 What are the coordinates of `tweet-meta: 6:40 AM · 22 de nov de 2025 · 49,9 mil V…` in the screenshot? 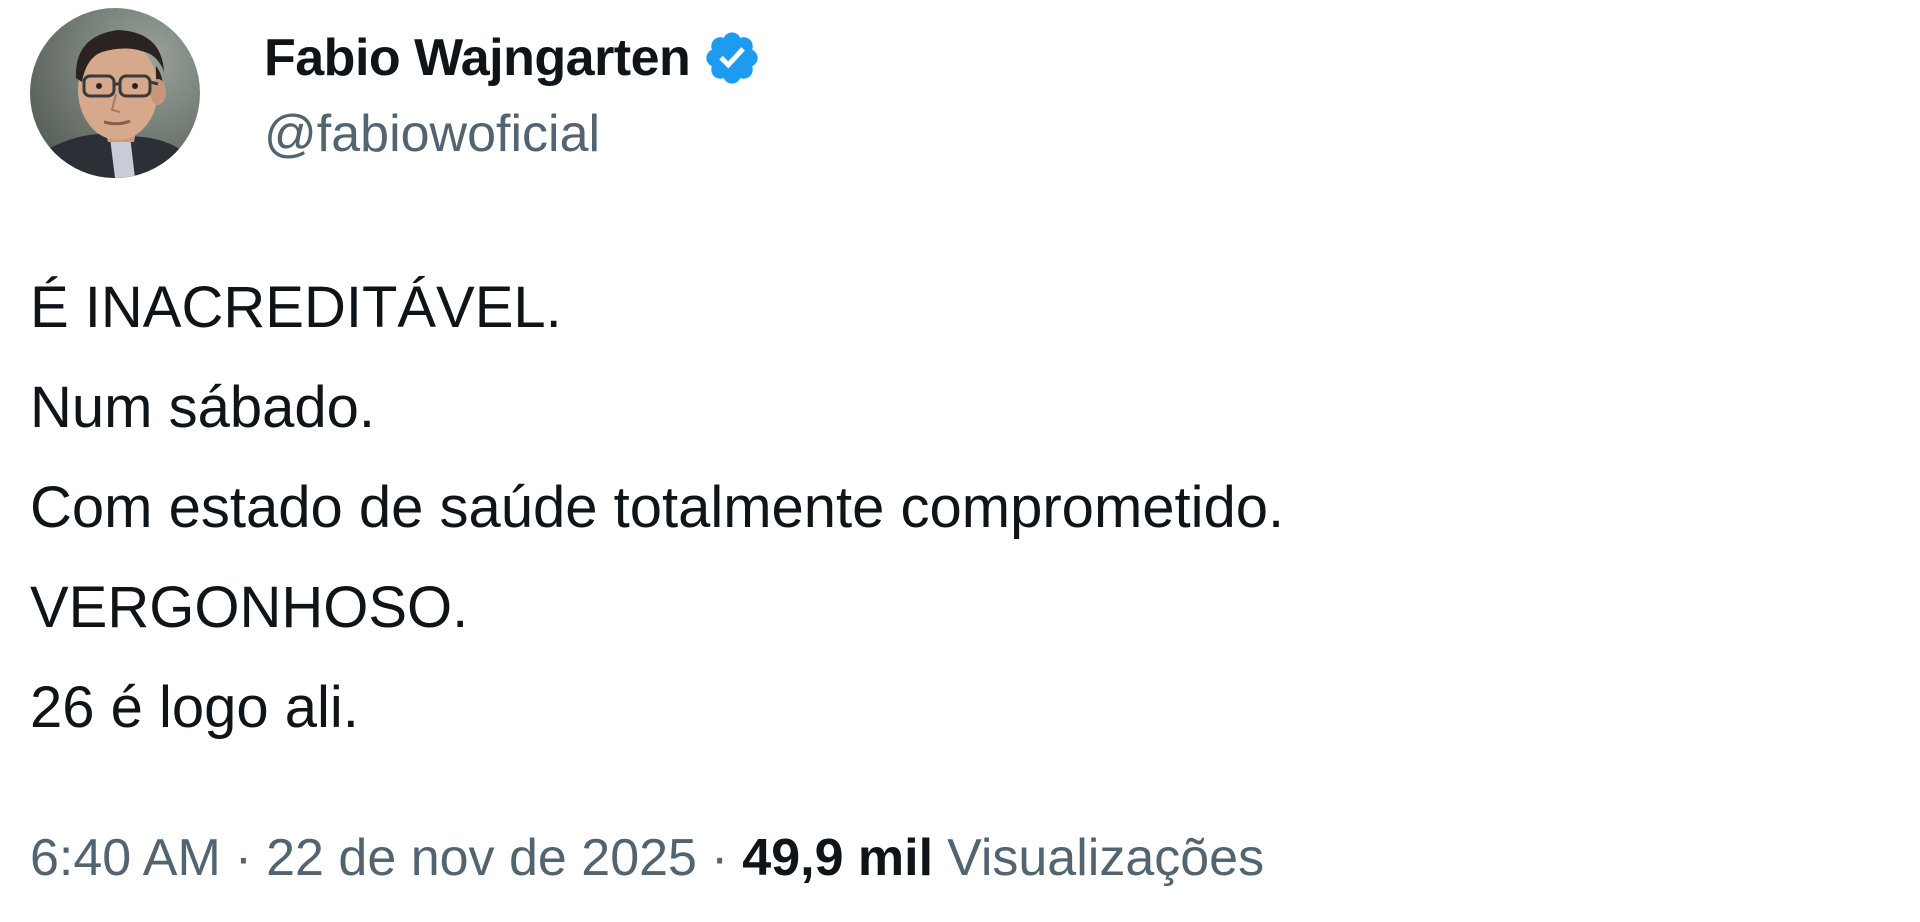 It's located at (647, 858).